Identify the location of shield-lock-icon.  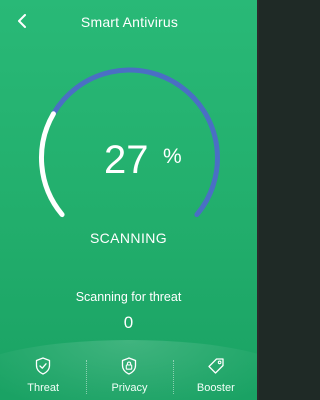
(129, 366).